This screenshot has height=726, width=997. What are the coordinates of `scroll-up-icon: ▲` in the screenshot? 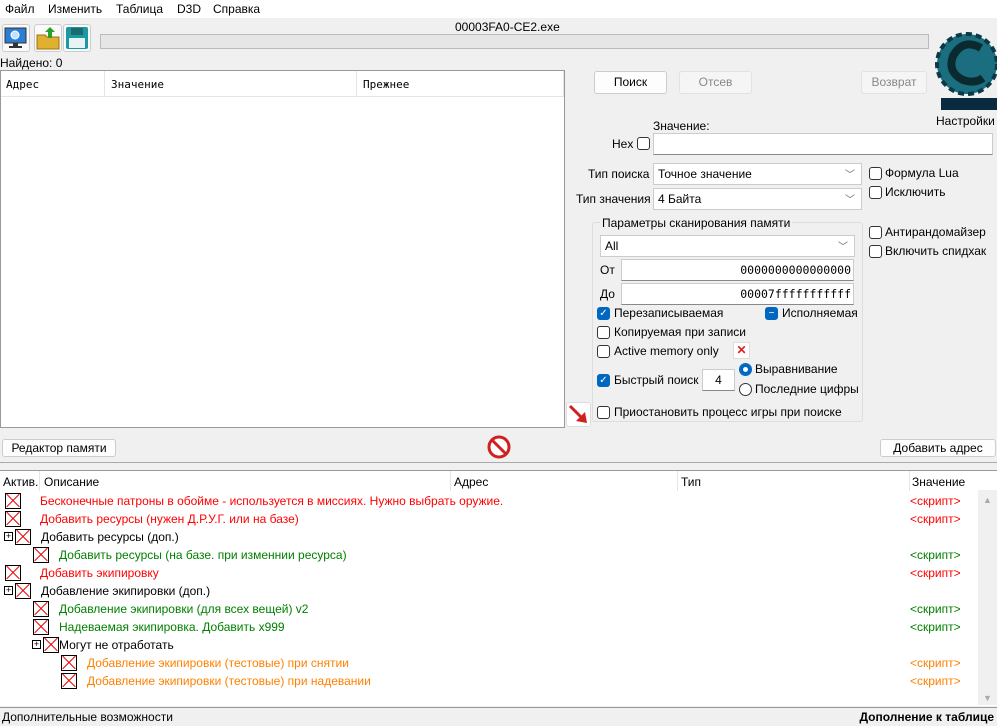 It's located at (987, 500).